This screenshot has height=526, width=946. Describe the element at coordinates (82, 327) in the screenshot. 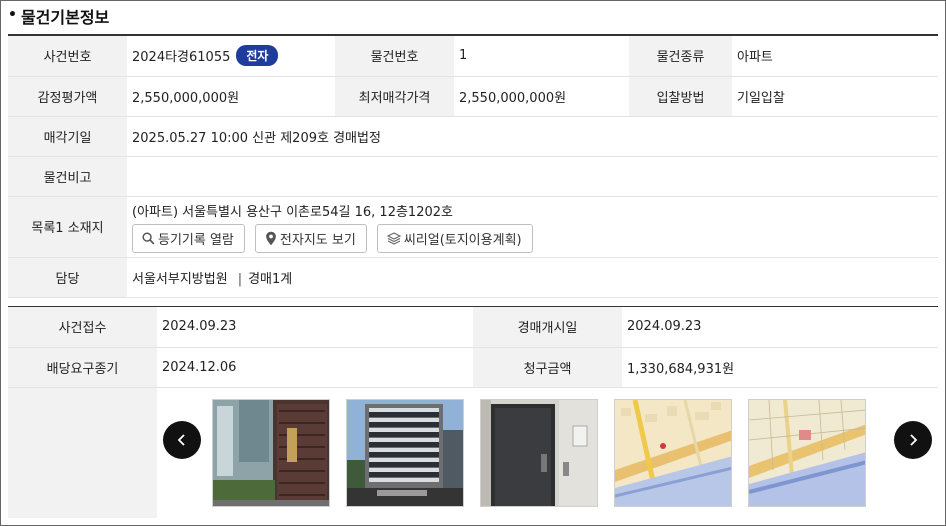

I see `case-received-label: 사건접수` at that location.